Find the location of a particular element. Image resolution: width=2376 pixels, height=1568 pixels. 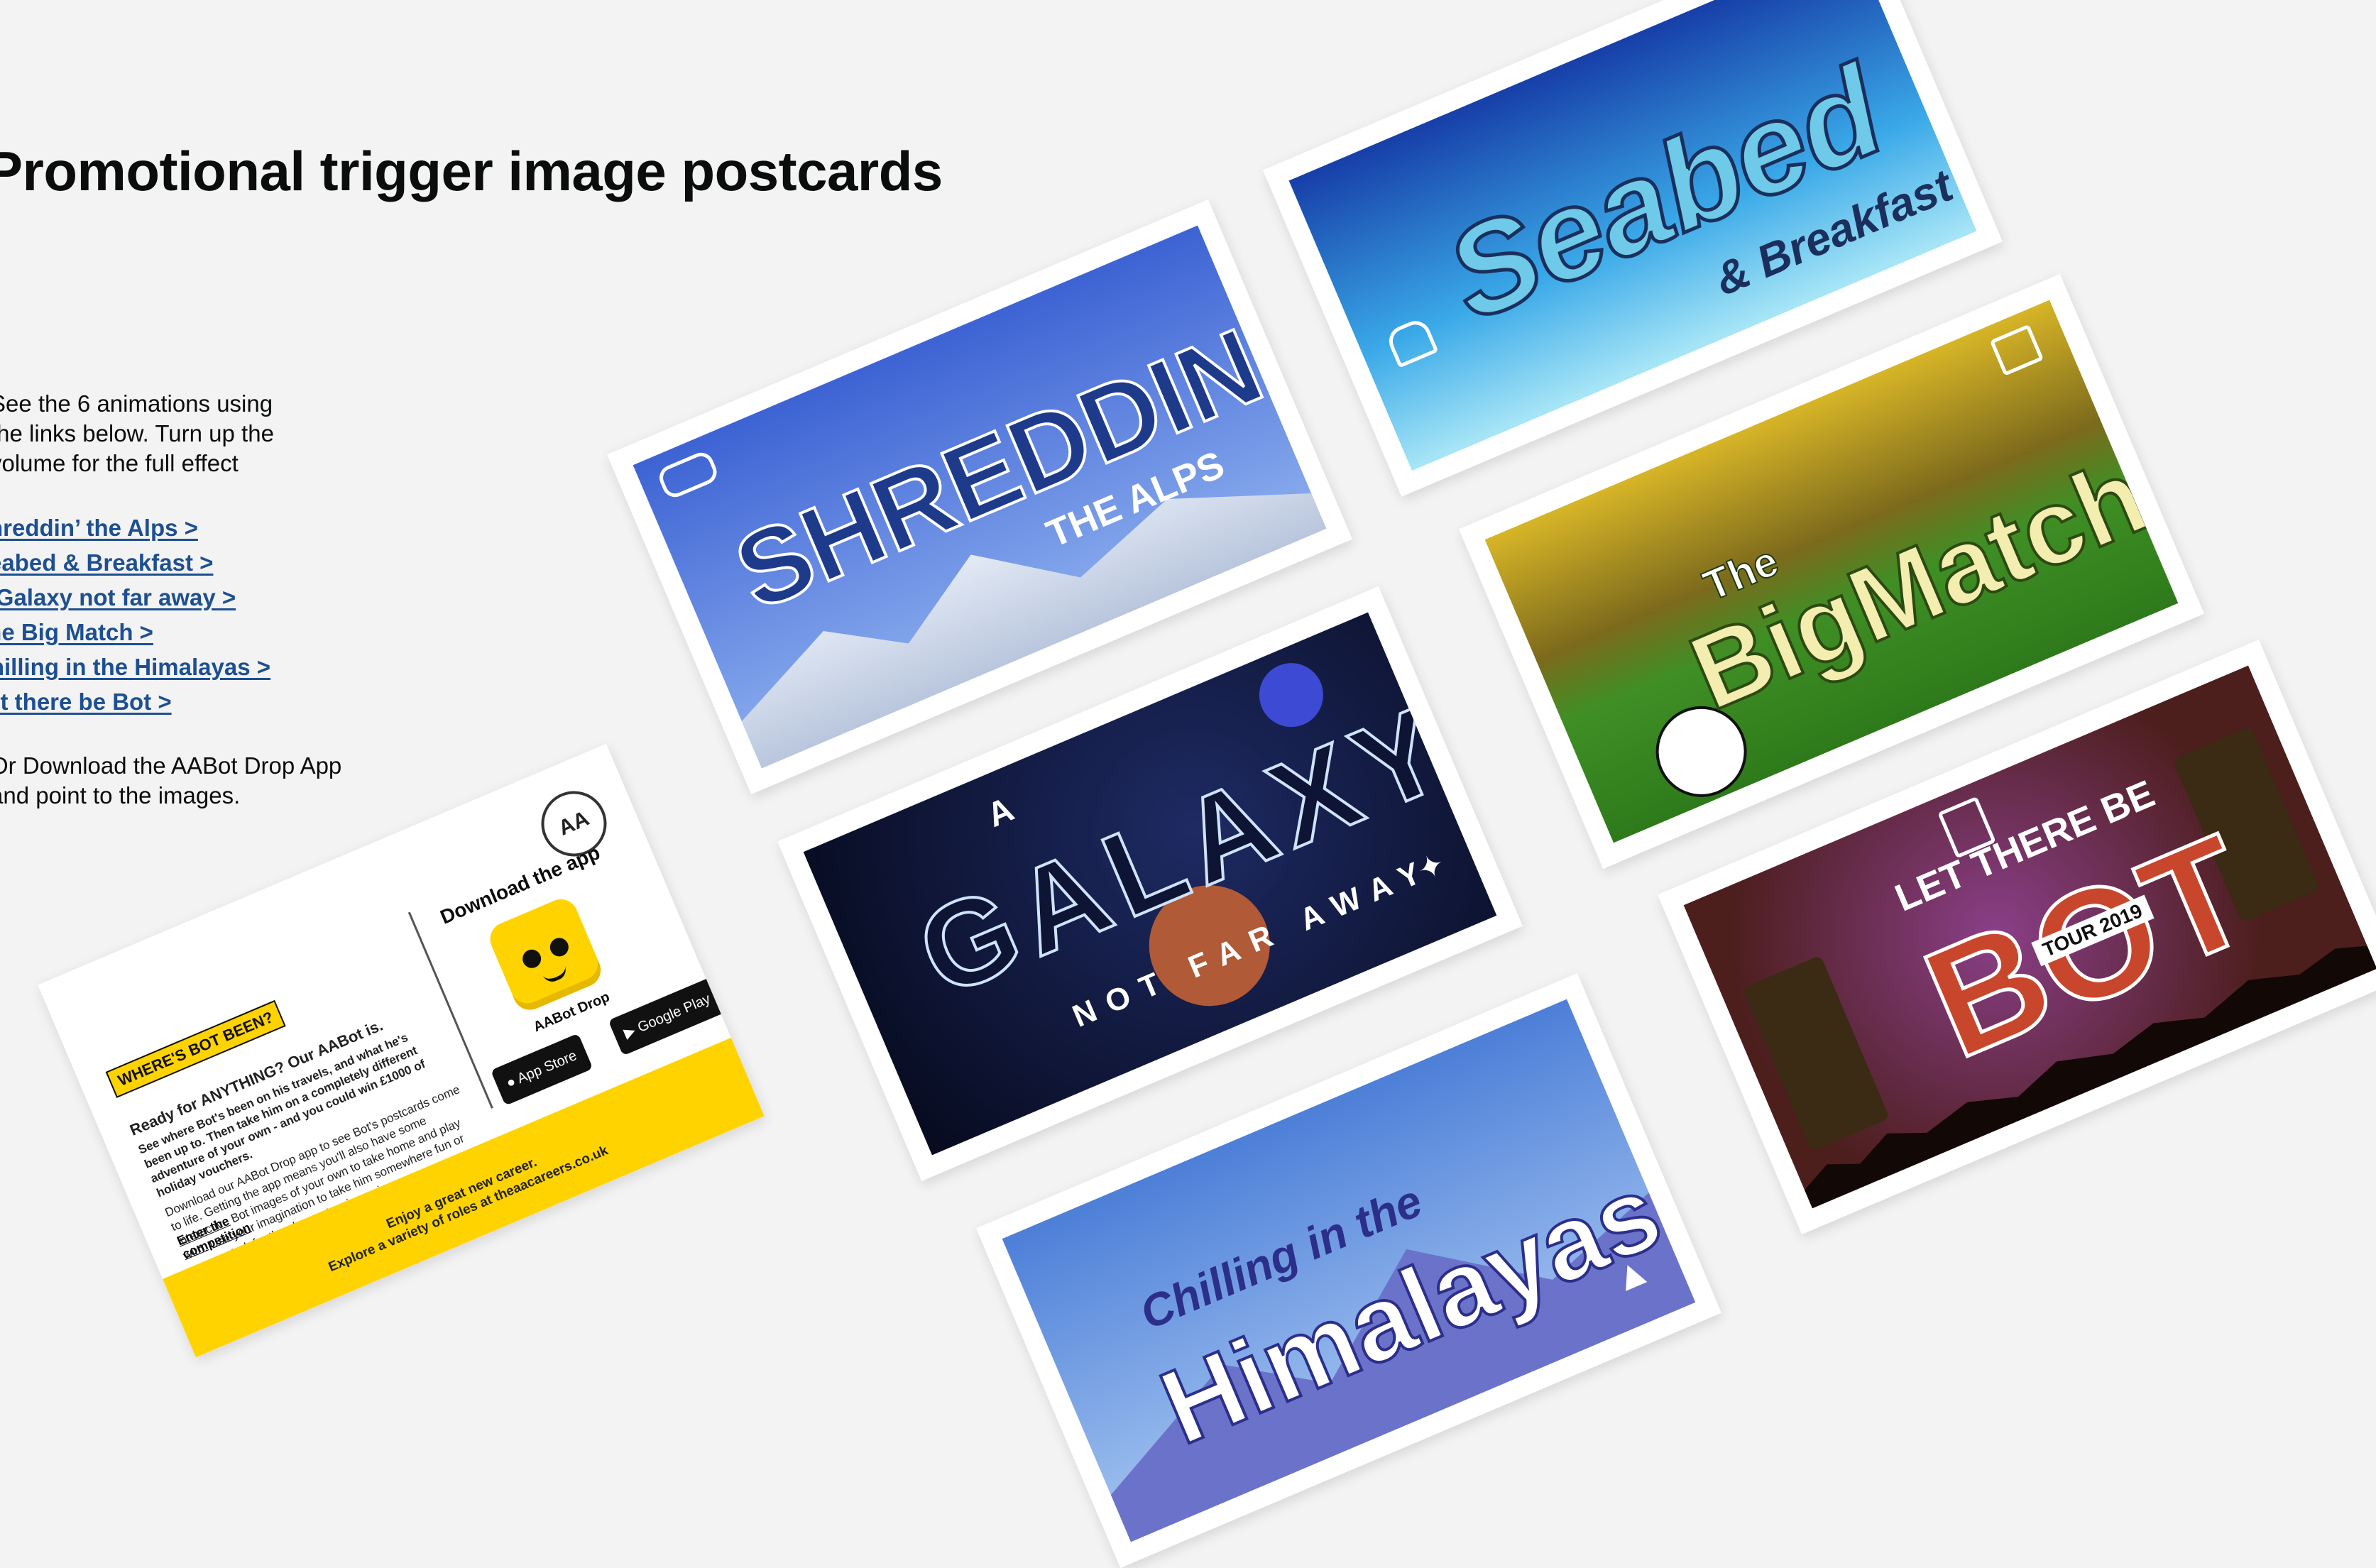

link-seabed-breakfast: Seabed & Breakfast > is located at coordinates (107, 563).